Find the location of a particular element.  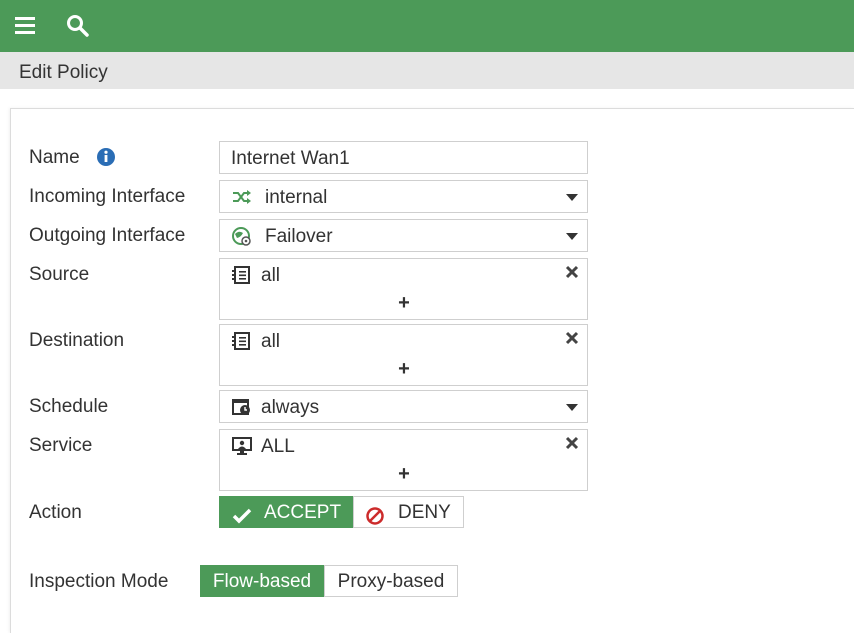

schedule-icon is located at coordinates (242, 407).